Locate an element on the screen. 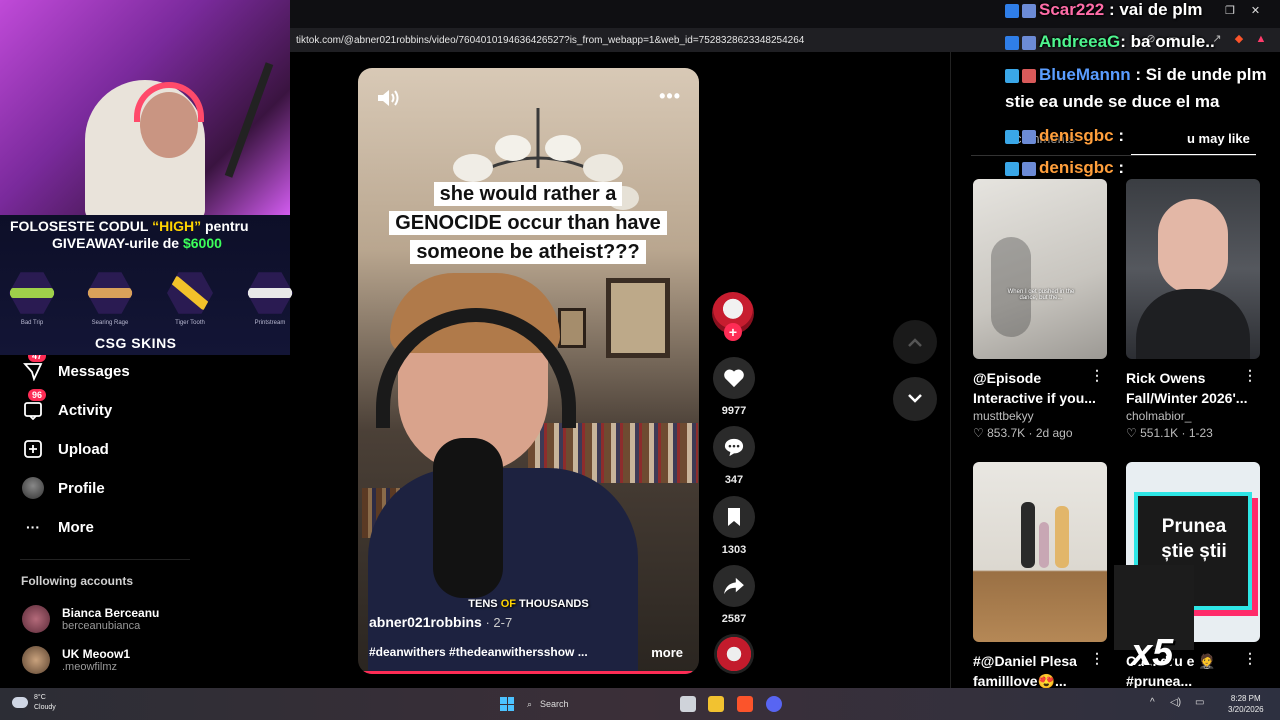 Image resolution: width=1280 pixels, height=720 pixels. sidebar-item-messages: 47 Messages is located at coordinates (76, 366).